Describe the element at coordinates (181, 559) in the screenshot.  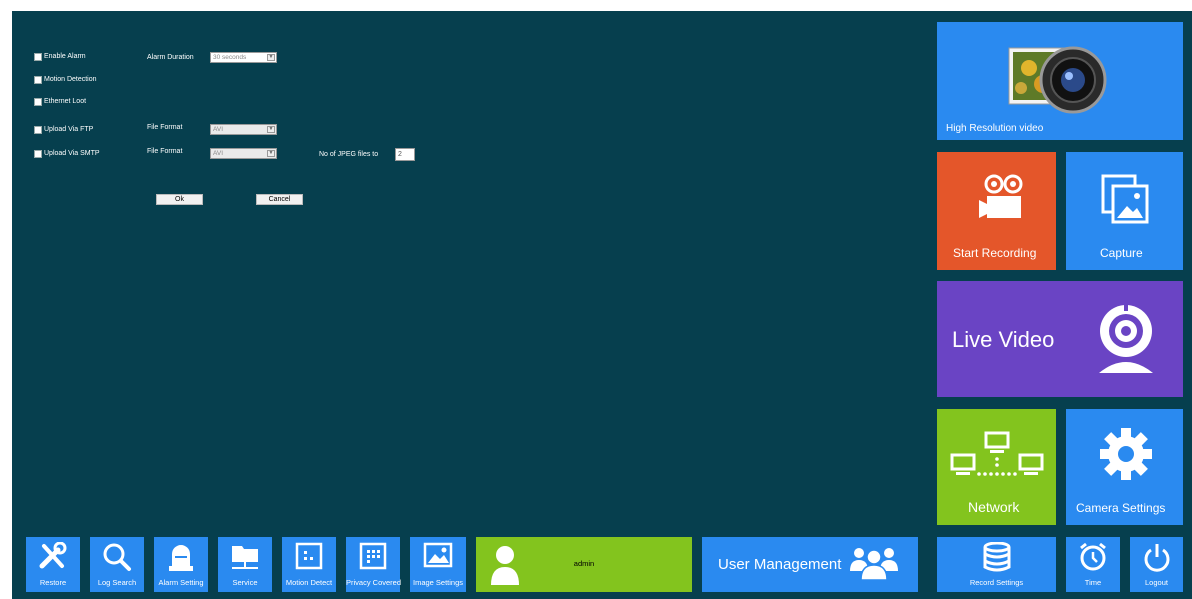
I see `alarm-siren-icon` at that location.